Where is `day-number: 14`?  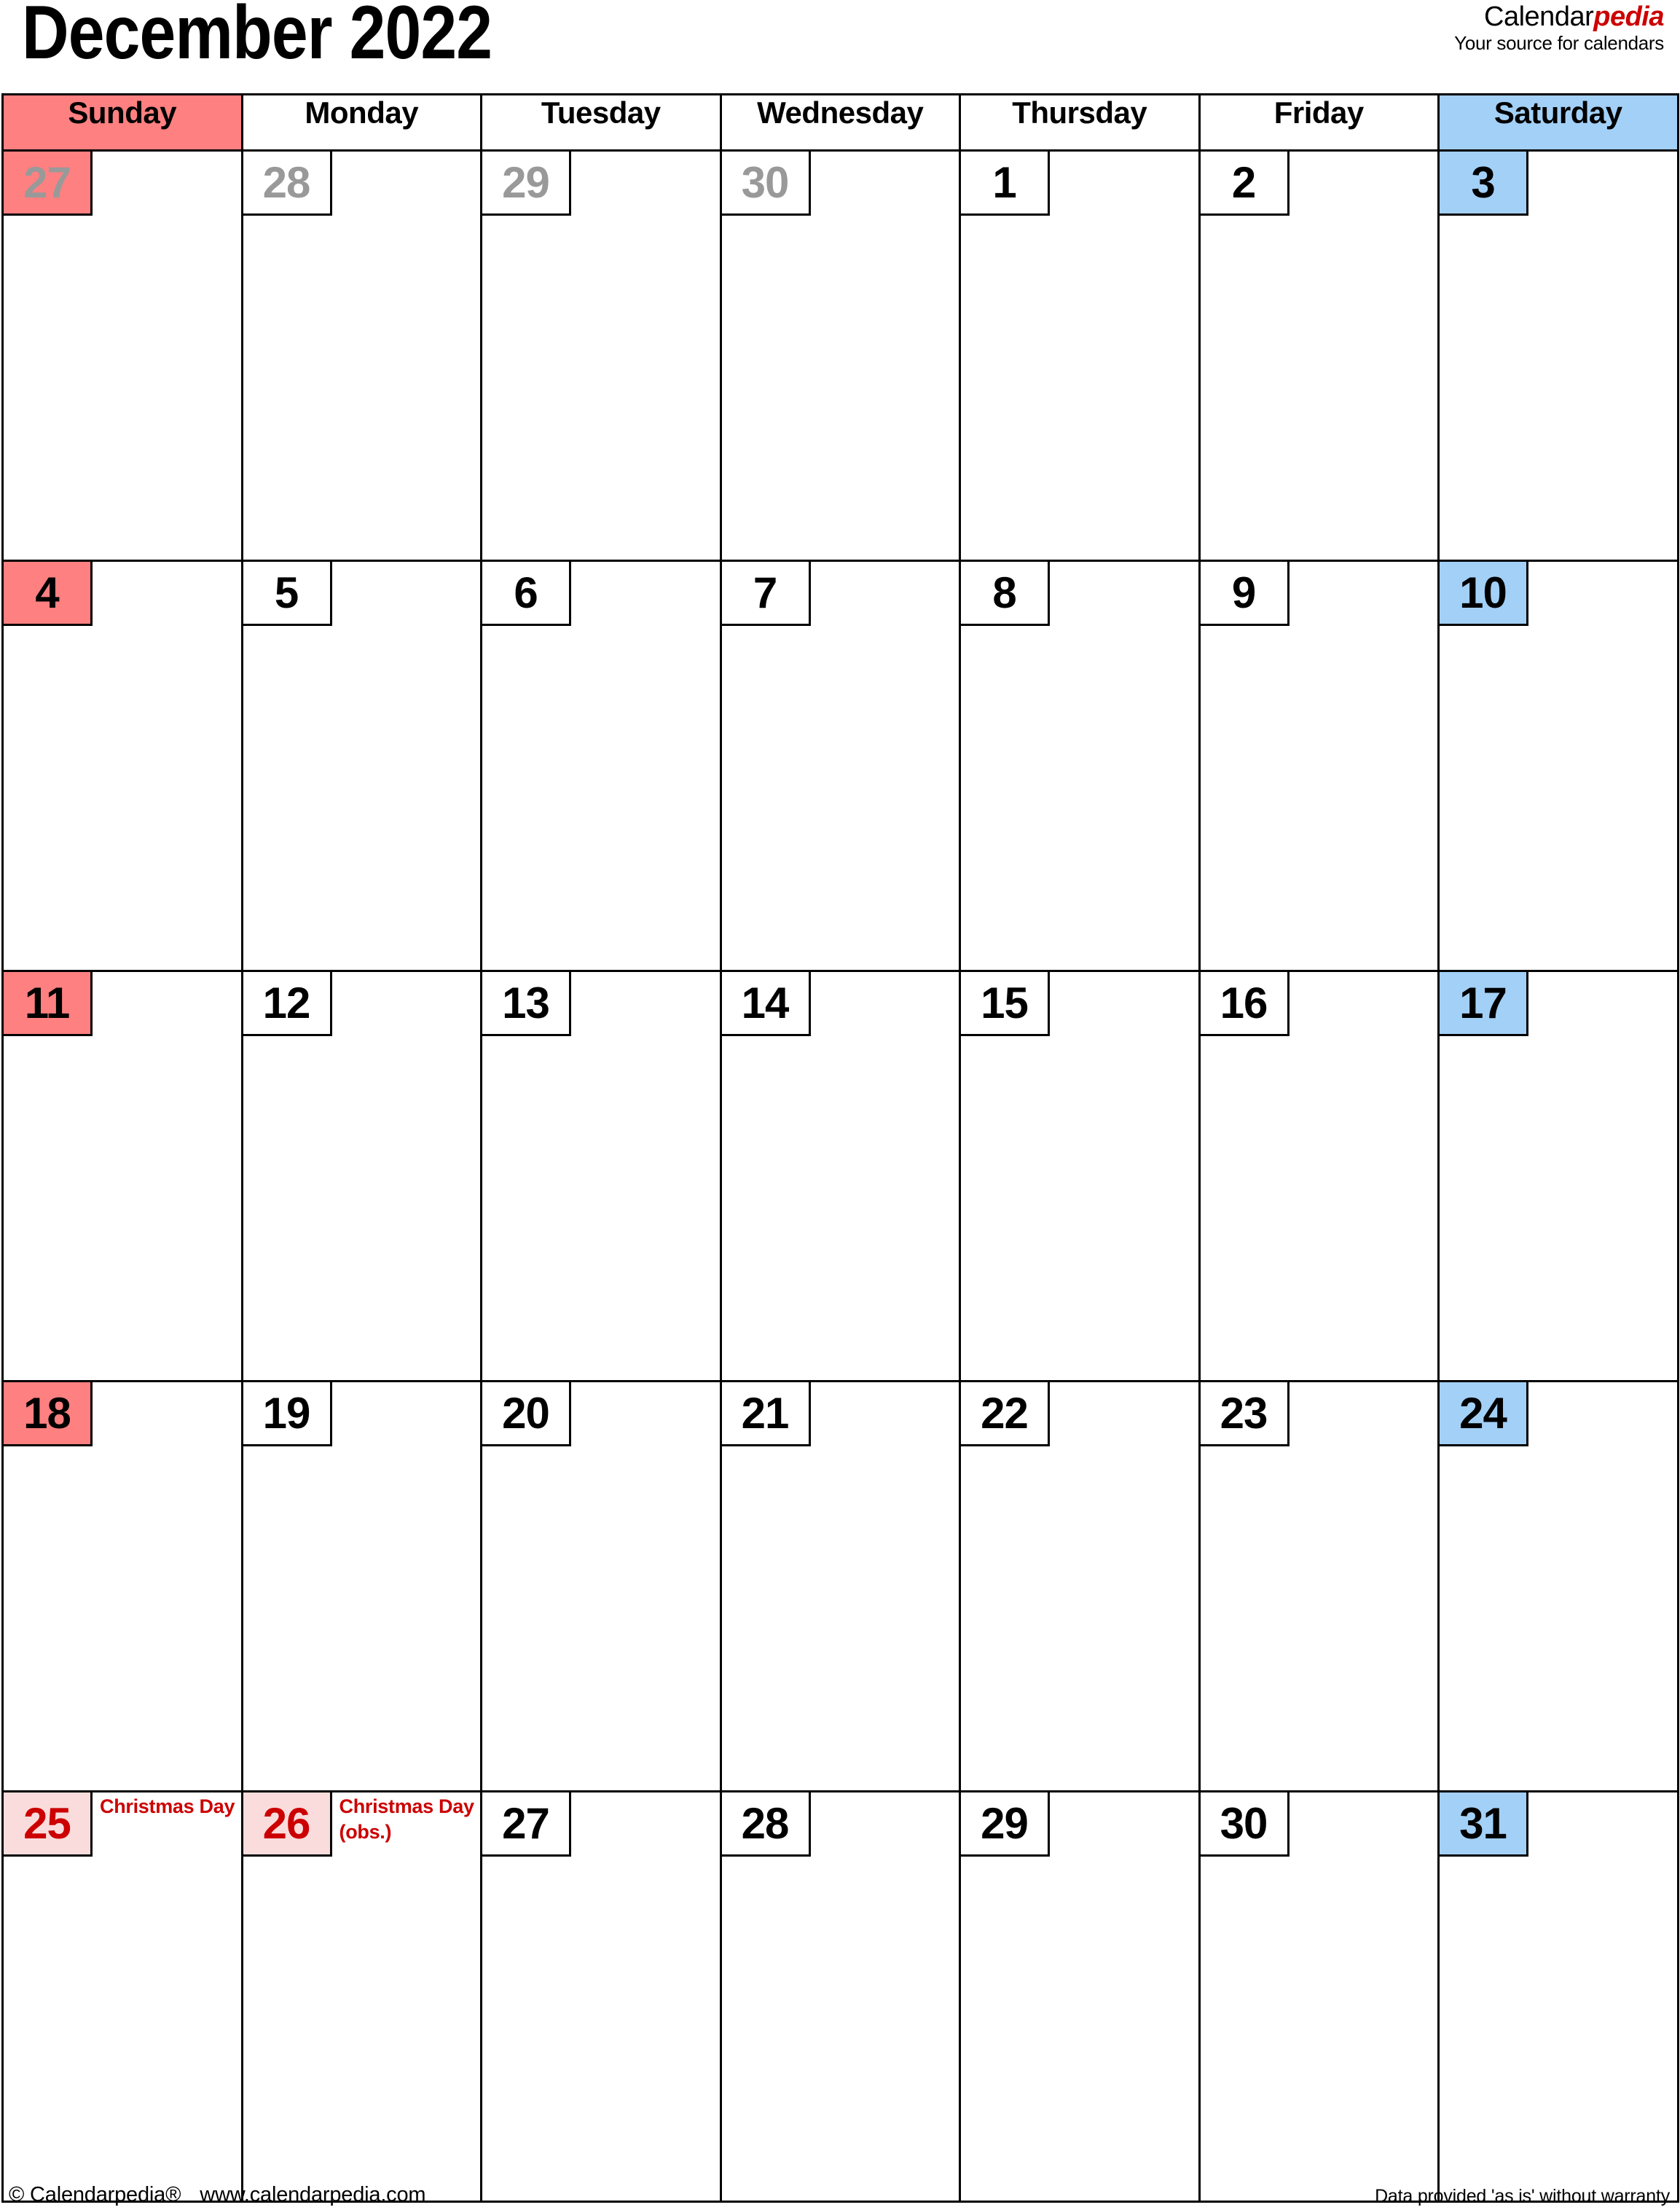 day-number: 14 is located at coordinates (765, 1003).